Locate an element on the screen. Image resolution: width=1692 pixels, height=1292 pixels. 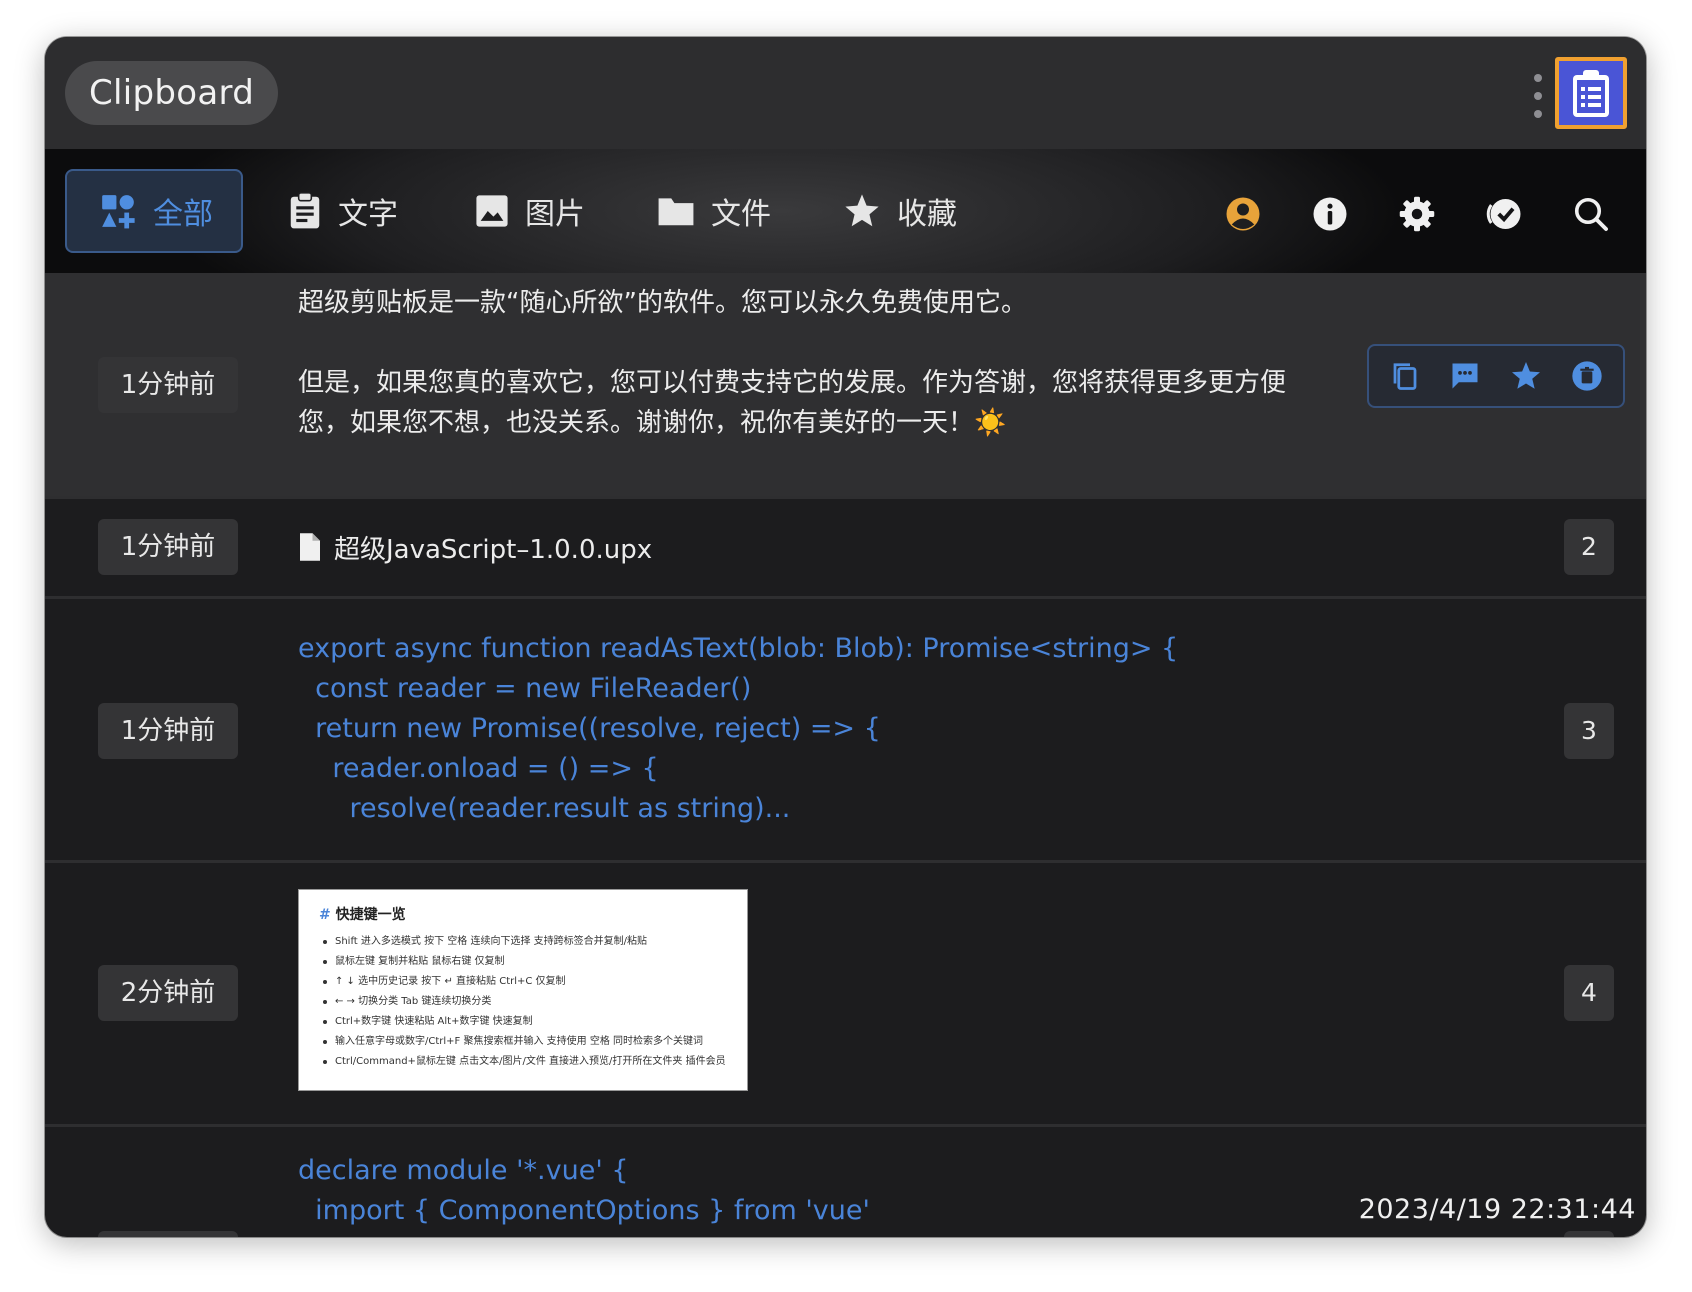
item-action-bar is located at coordinates (1496, 376).